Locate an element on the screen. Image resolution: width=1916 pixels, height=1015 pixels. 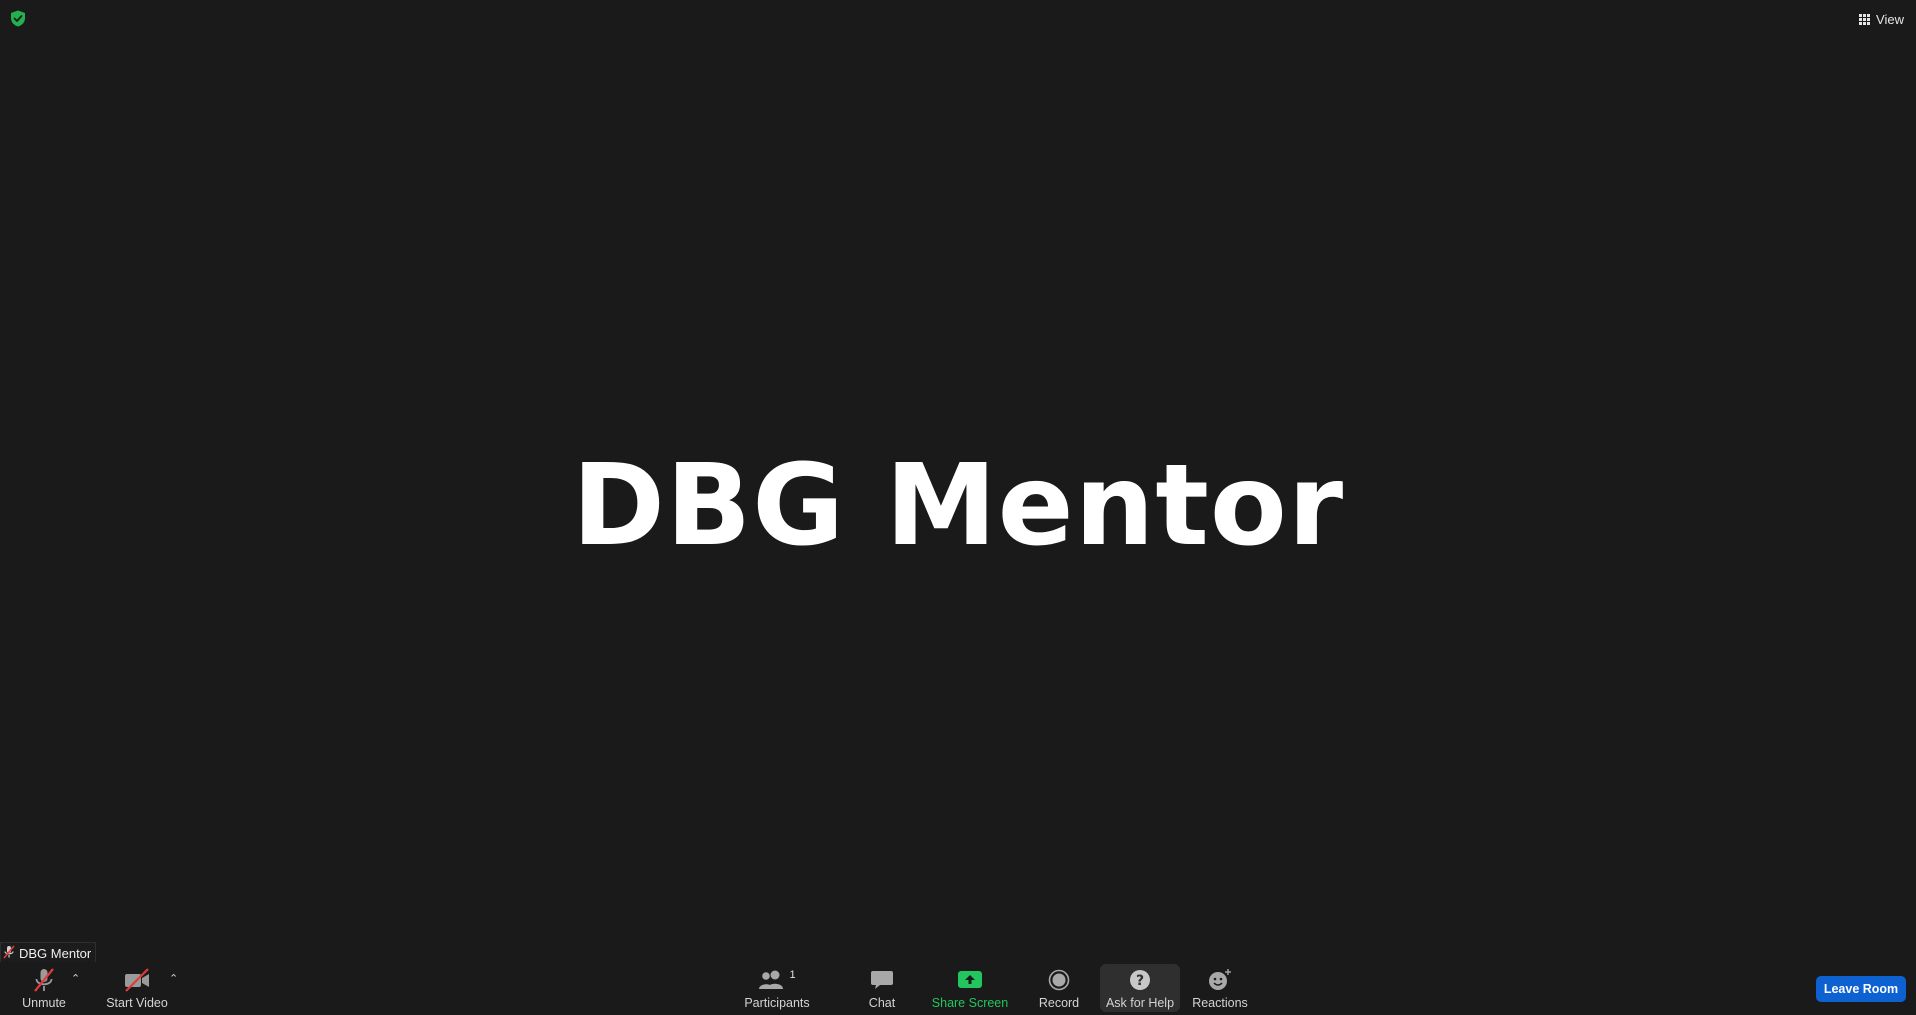
shield-check-icon is located at coordinates (18, 18).